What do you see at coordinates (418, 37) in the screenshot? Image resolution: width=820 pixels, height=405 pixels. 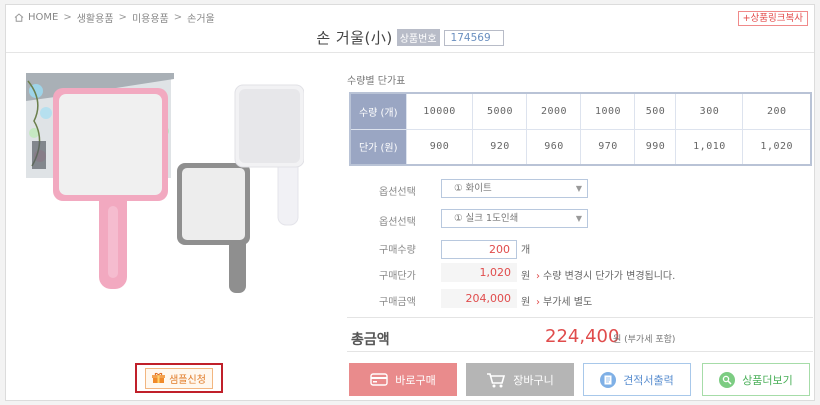 I see `product-code-label: 상품번호` at bounding box center [418, 37].